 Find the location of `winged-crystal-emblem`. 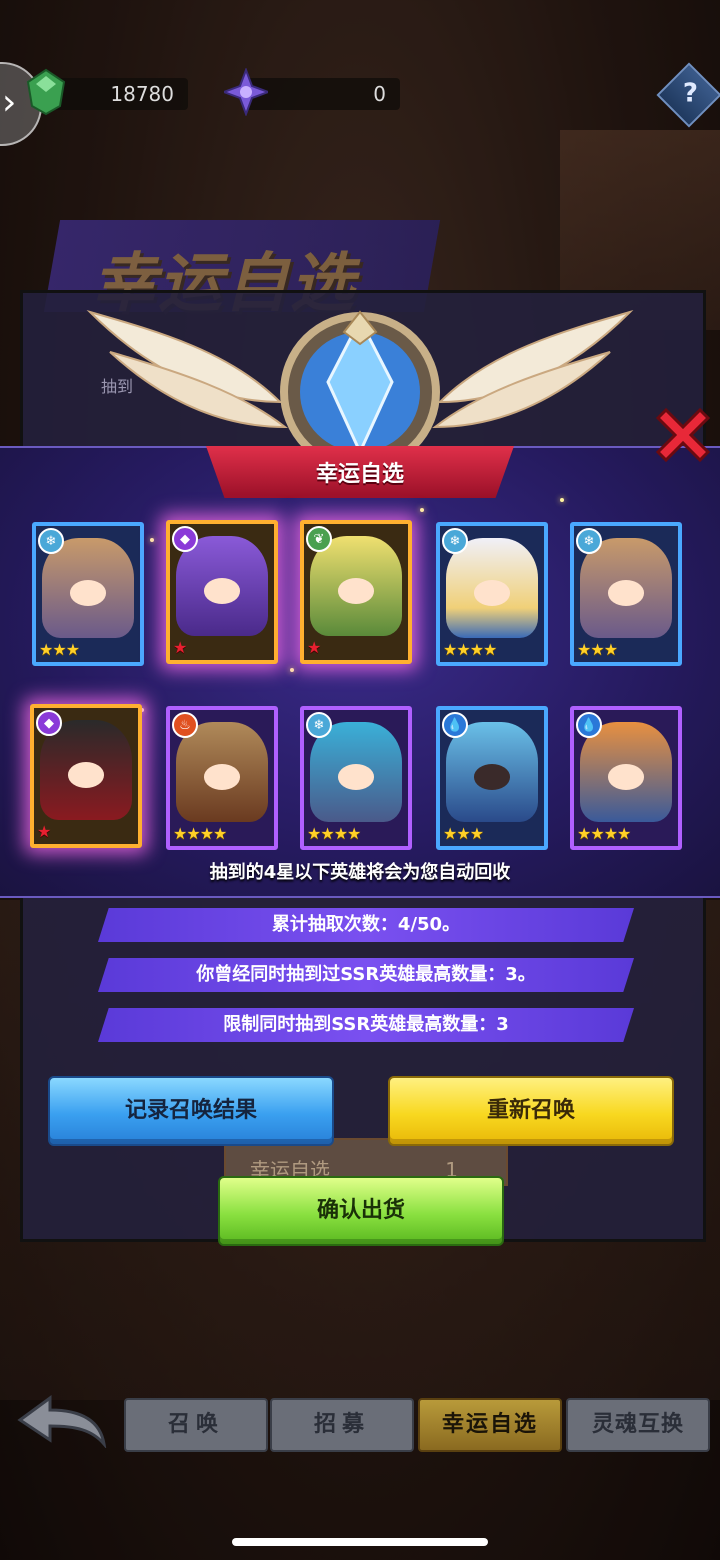

winged-crystal-emblem is located at coordinates (360, 390).